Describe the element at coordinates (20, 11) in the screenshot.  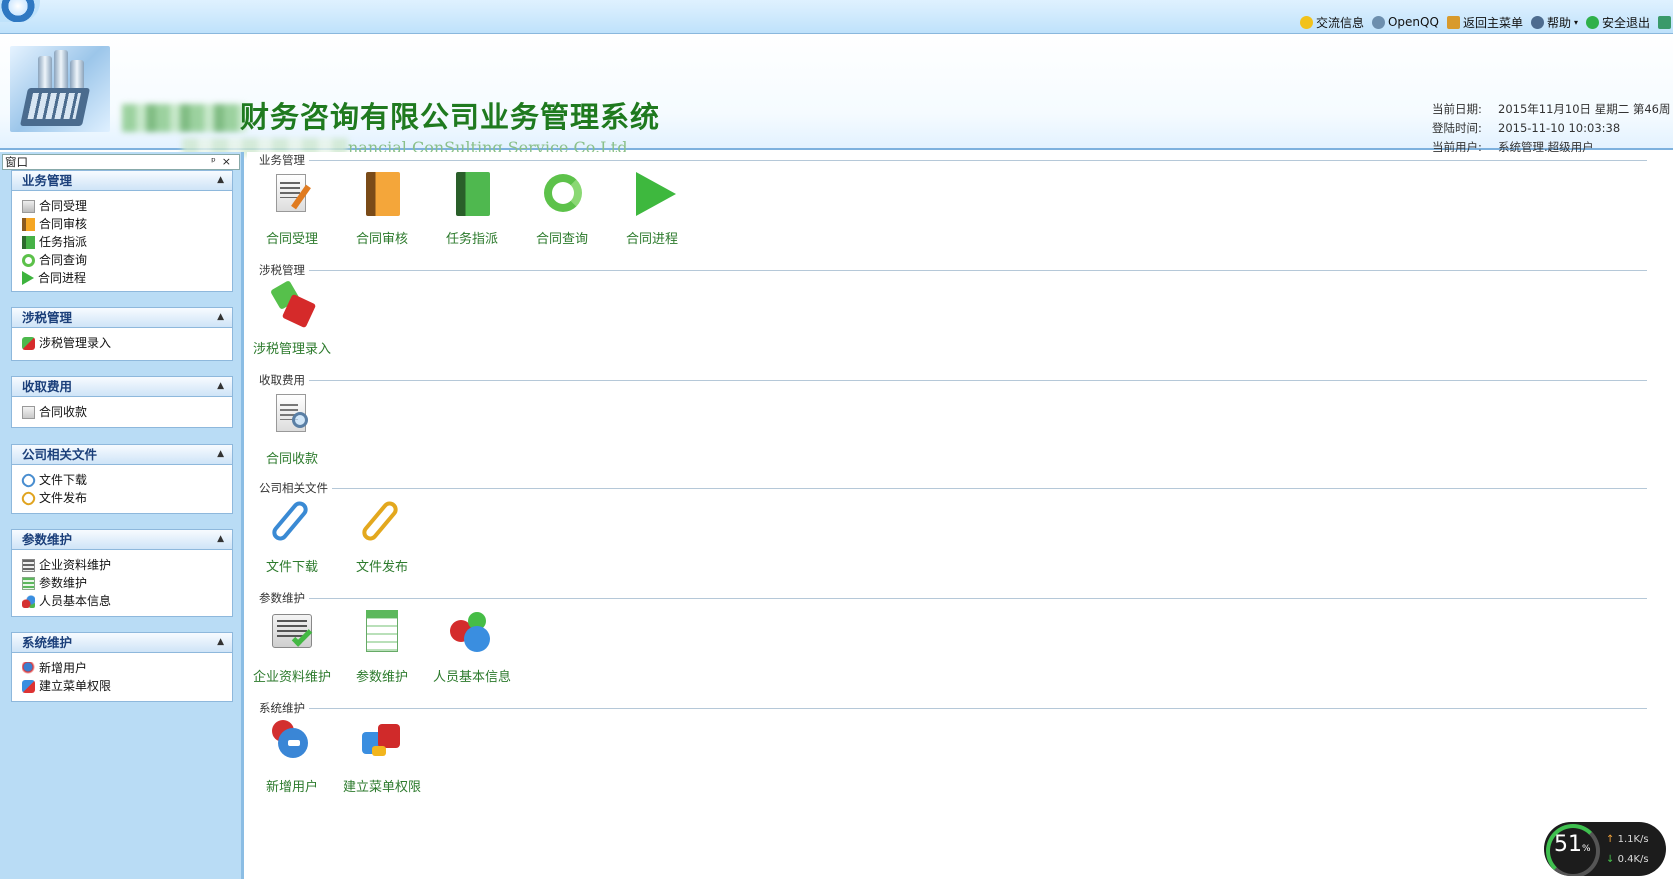
I see `app-logo-icon` at that location.